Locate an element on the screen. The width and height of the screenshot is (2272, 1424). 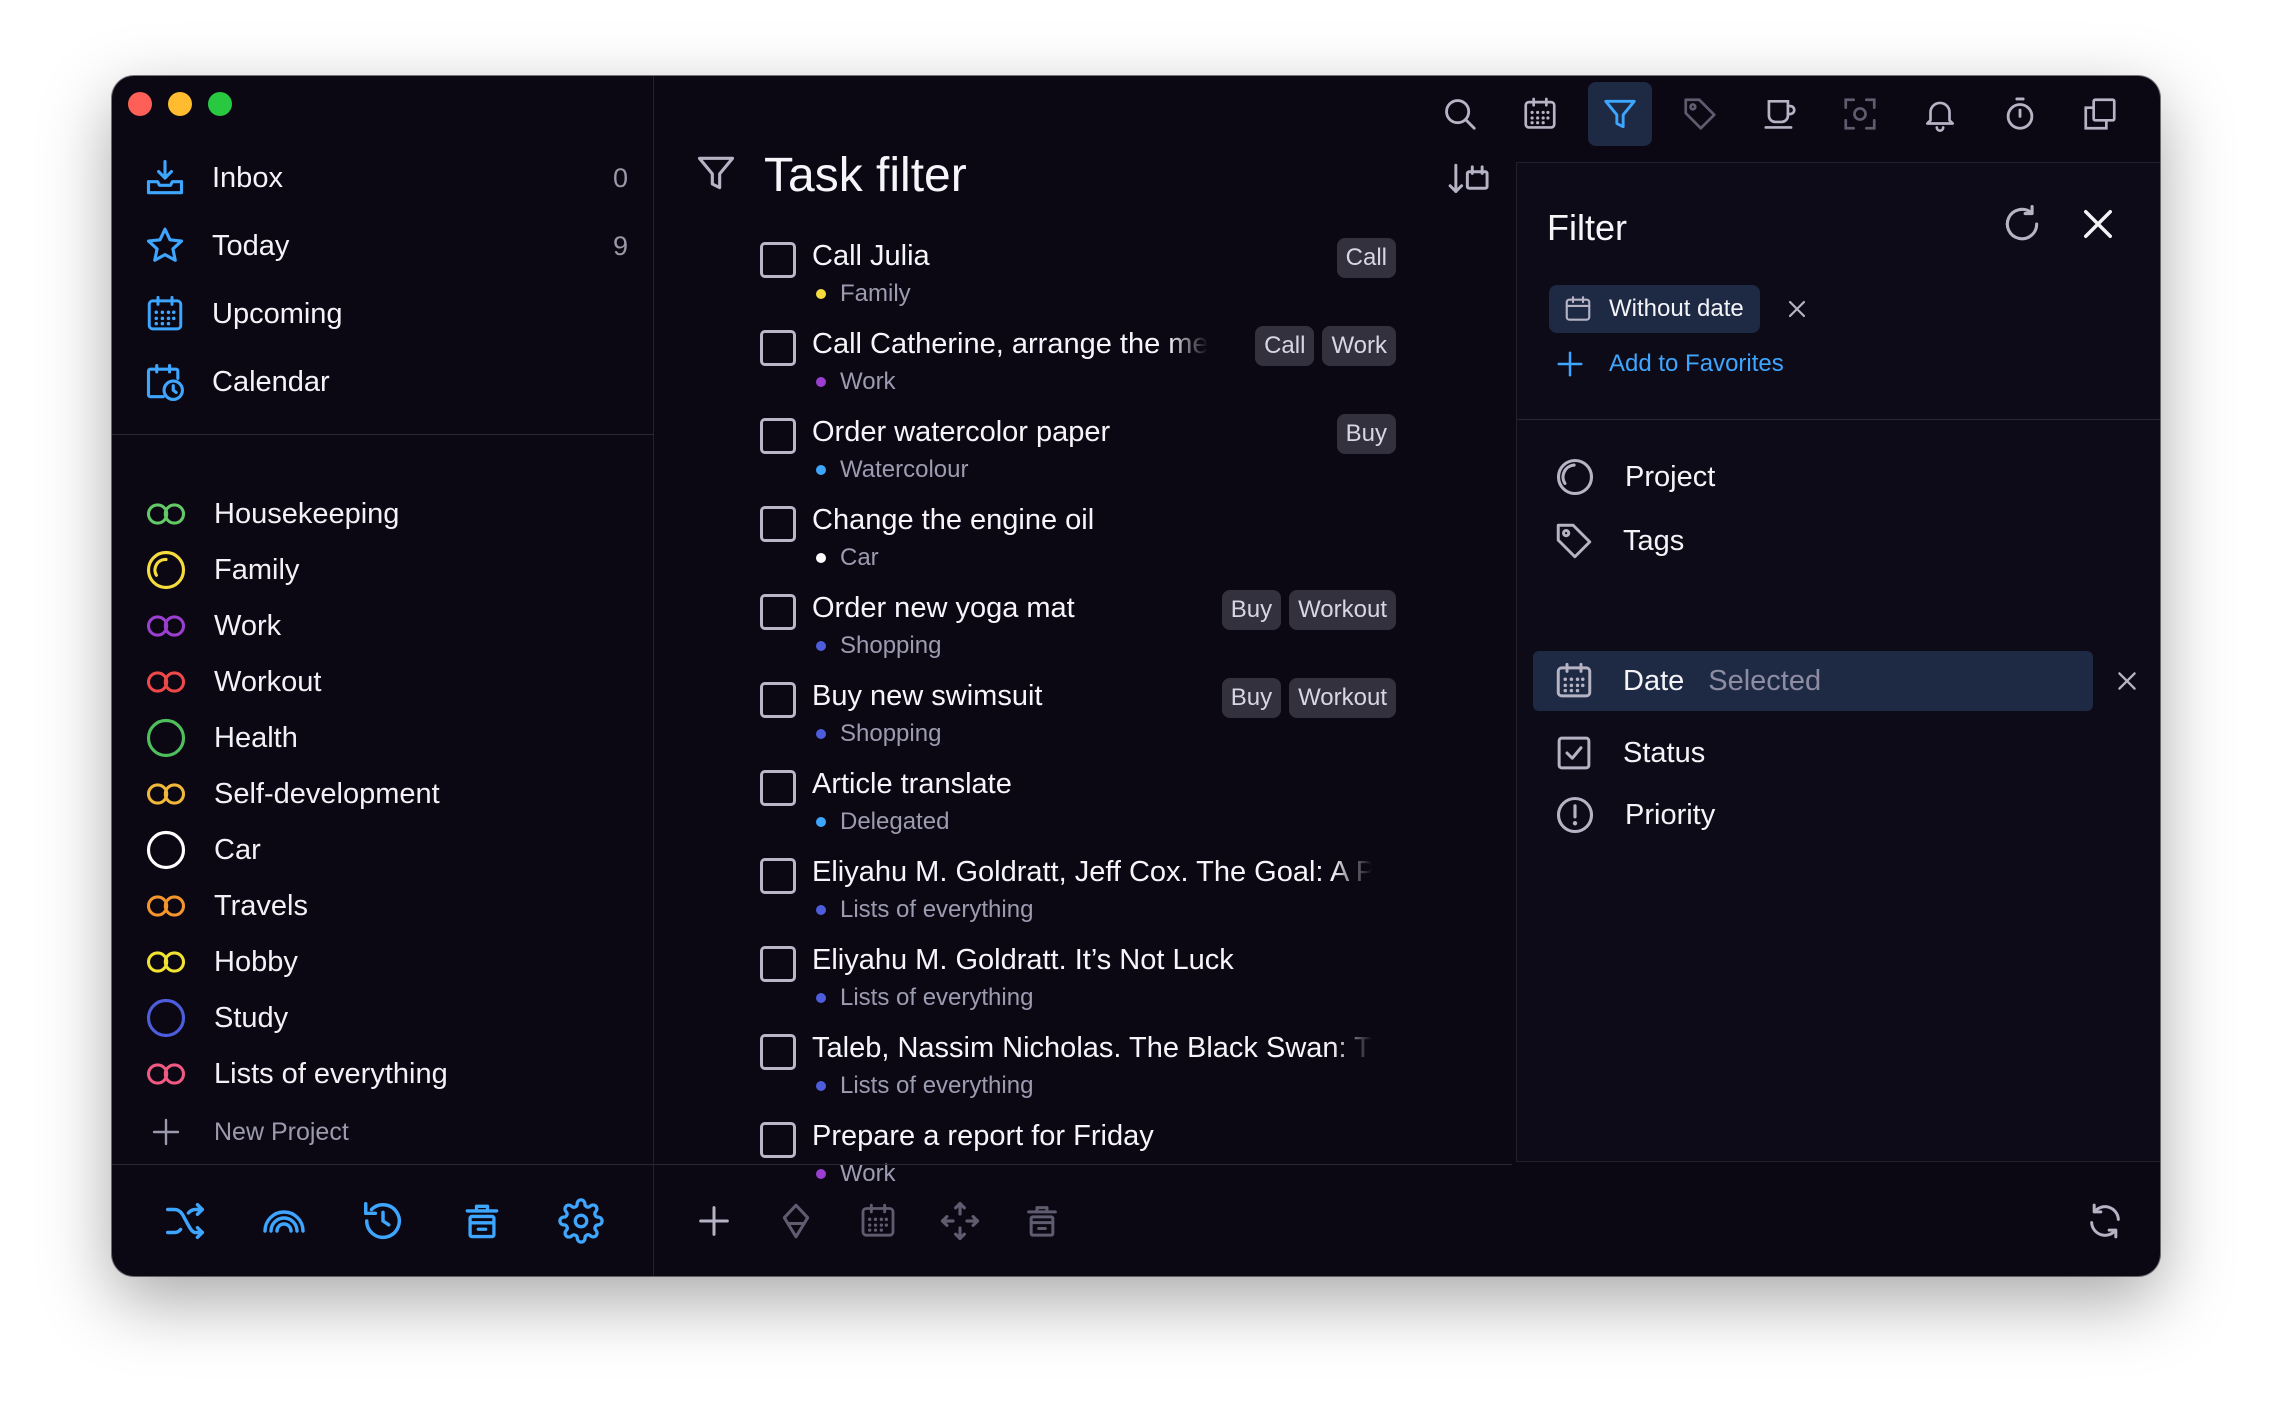
sidebar-item-hobby: Hobby is located at coordinates (384, 962).